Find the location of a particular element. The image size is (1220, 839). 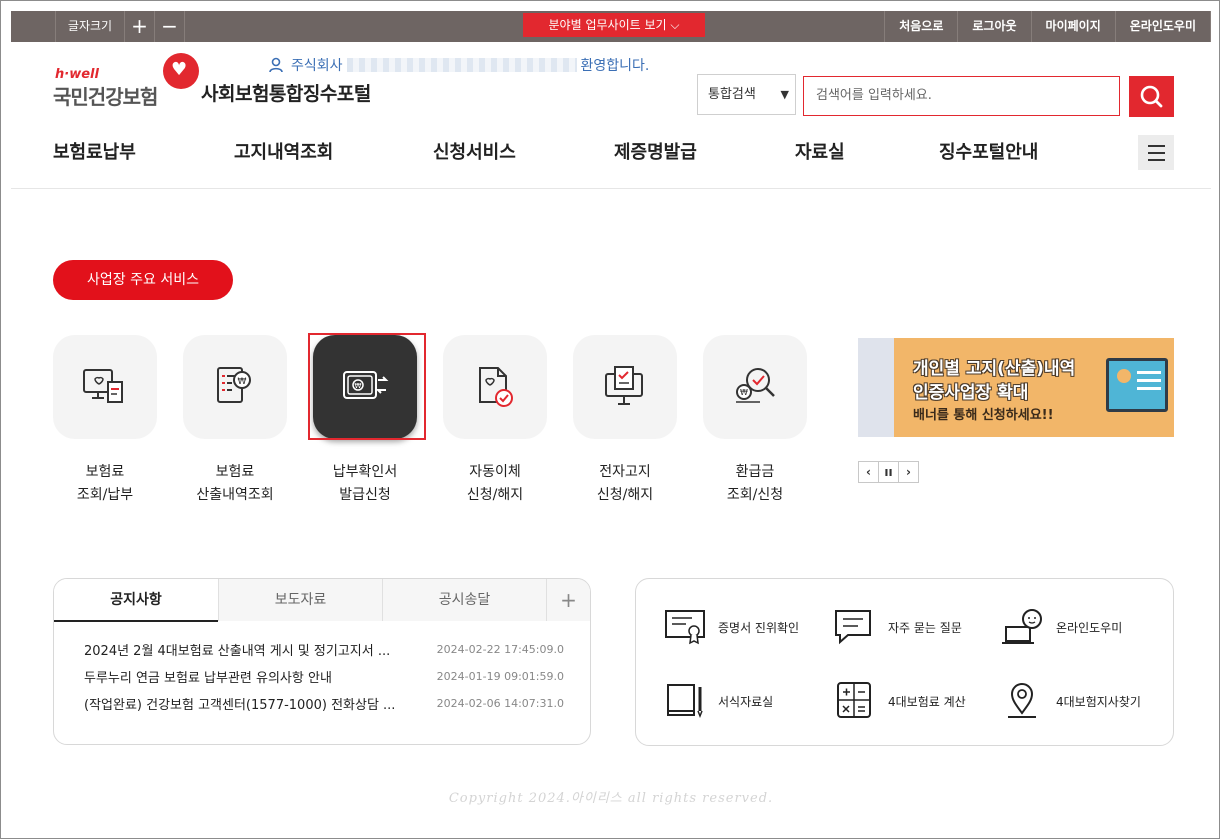

user-icon is located at coordinates (276, 65).